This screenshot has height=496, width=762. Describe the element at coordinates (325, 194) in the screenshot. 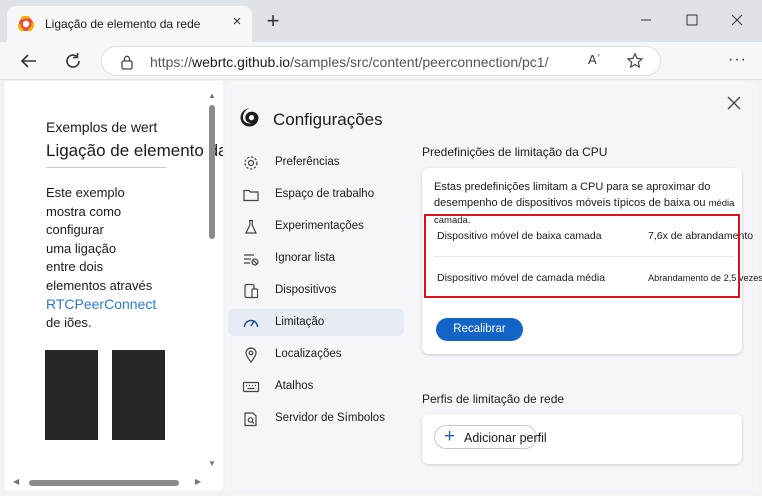

I see `nav-label: Espaço de trabalho` at that location.